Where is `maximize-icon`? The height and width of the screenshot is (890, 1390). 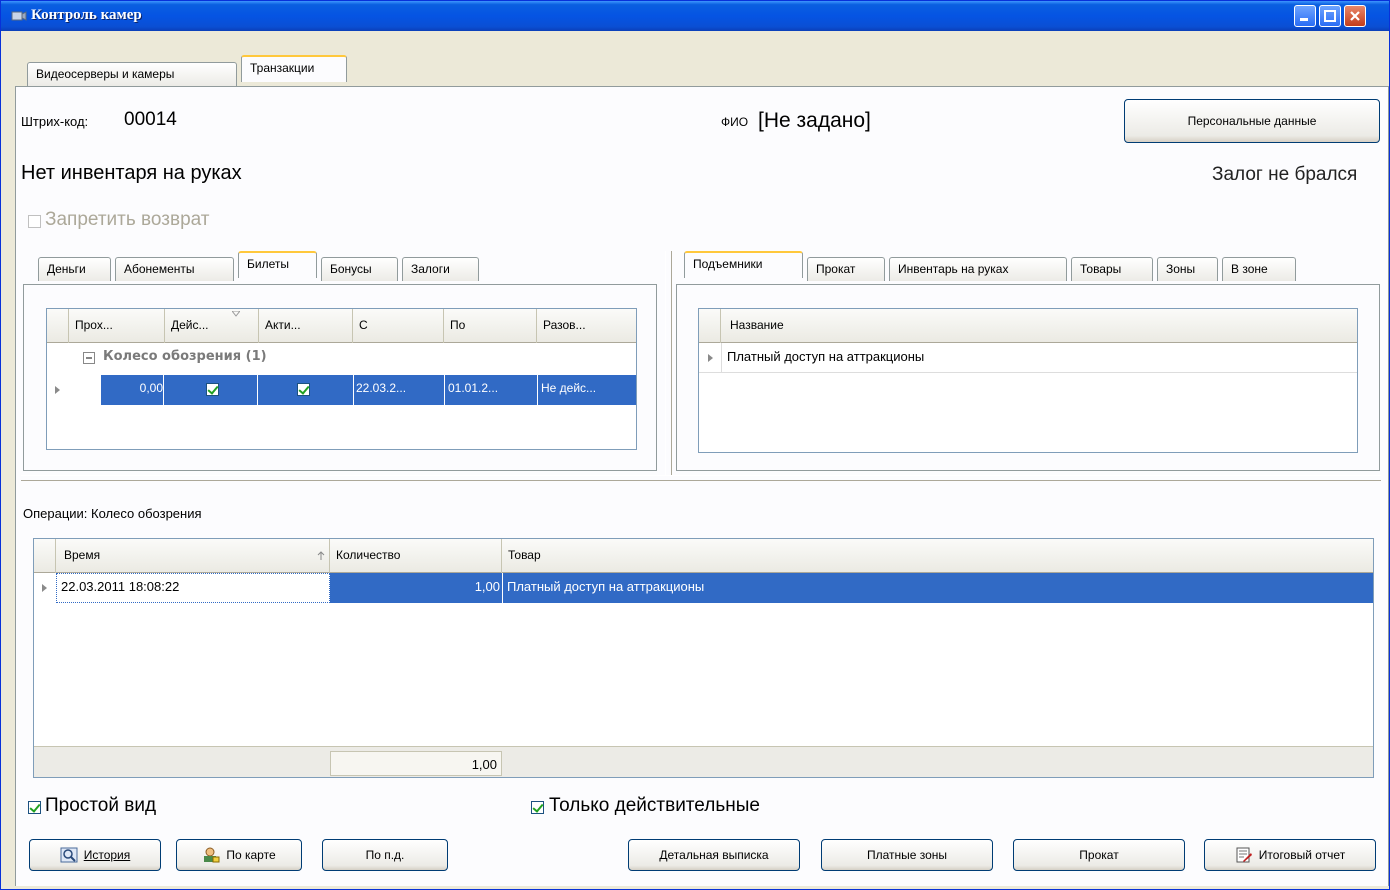
maximize-icon is located at coordinates (1330, 16).